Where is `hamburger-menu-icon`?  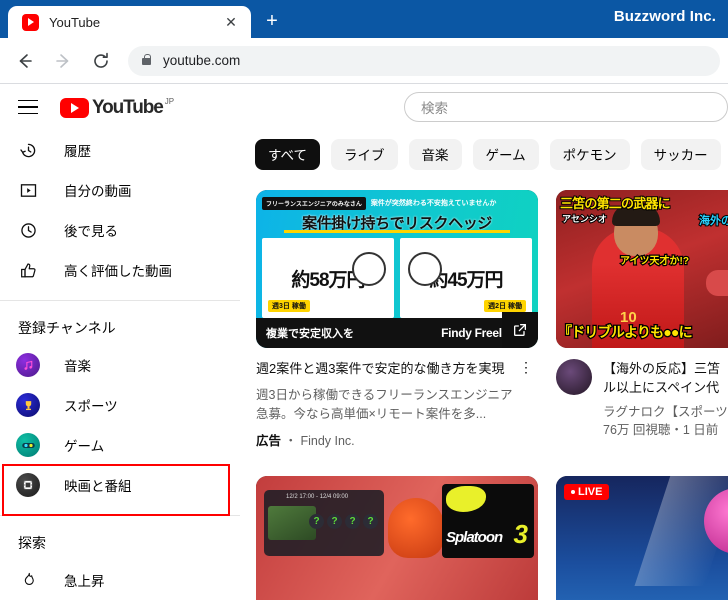 hamburger-menu-icon is located at coordinates (28, 107).